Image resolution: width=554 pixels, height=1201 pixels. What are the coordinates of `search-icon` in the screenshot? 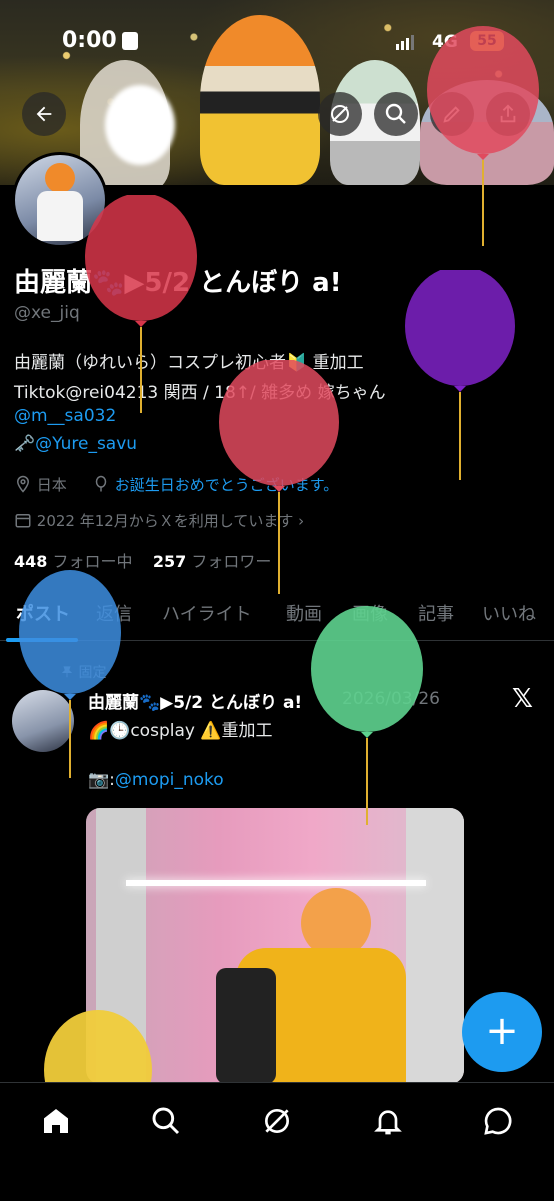 It's located at (395, 113).